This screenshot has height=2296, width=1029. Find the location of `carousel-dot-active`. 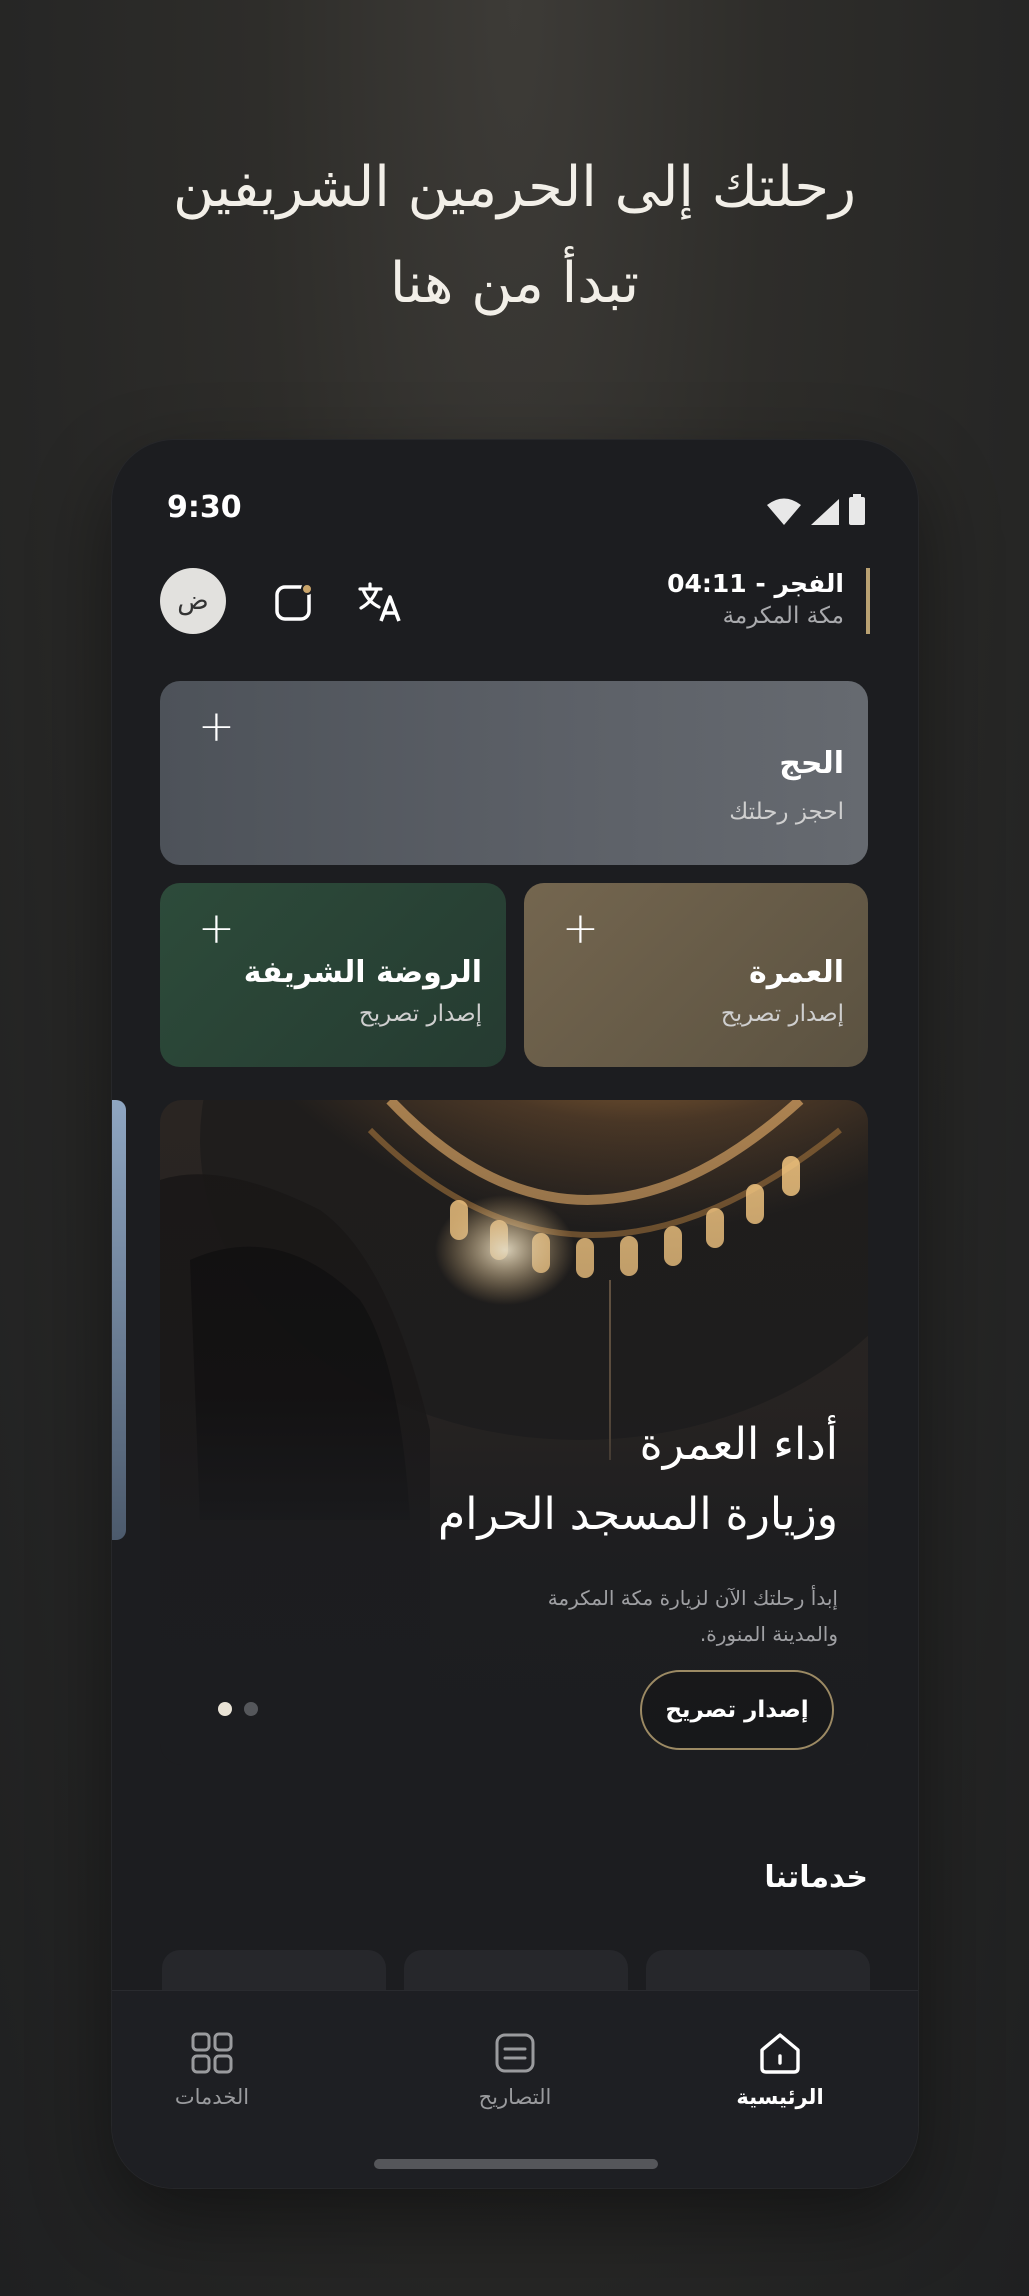

carousel-dot-active is located at coordinates (225, 1709).